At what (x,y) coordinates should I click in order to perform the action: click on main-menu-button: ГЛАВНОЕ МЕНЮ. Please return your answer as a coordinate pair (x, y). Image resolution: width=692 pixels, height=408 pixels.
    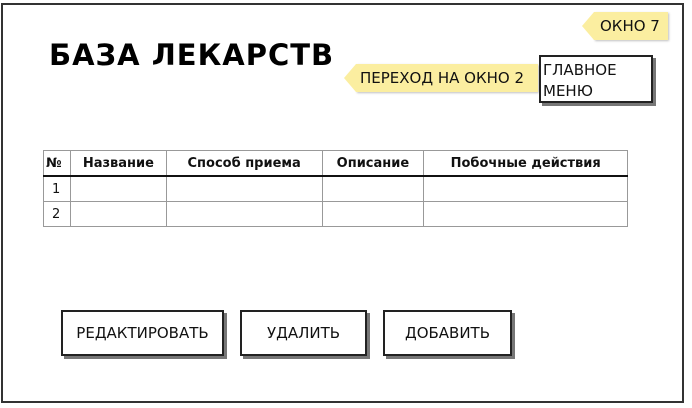
    Looking at the image, I should click on (596, 79).